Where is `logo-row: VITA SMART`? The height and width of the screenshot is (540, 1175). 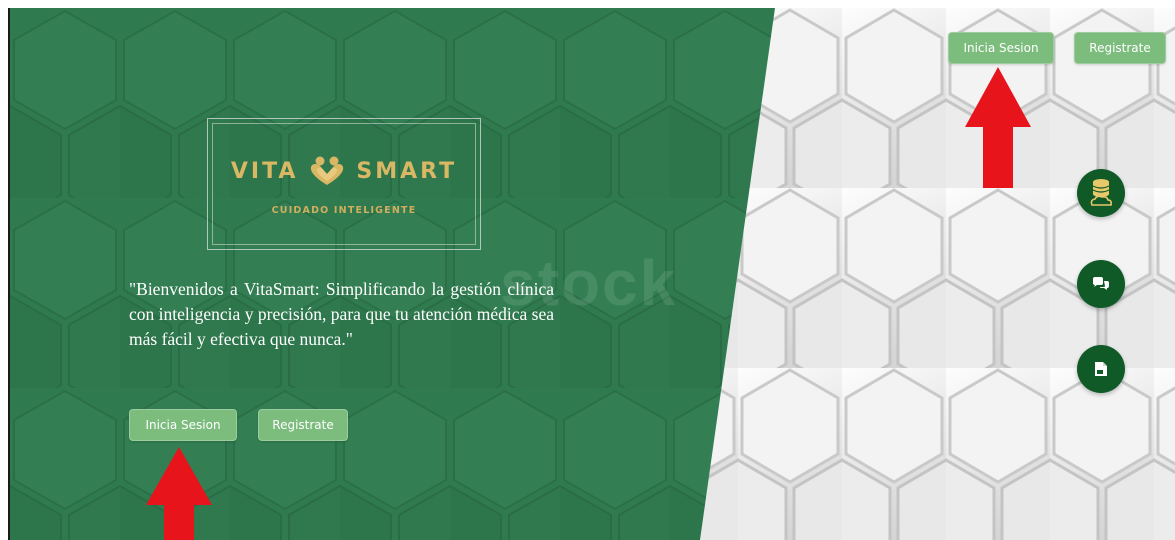
logo-row: VITA SMART is located at coordinates (344, 171).